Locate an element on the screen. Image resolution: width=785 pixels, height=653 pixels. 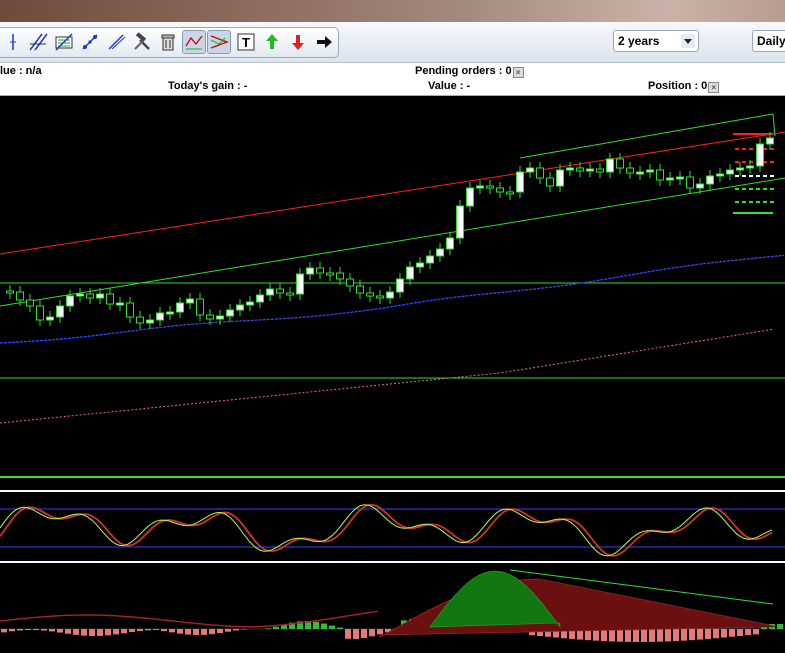
channel-tool-icon is located at coordinates (194, 42).